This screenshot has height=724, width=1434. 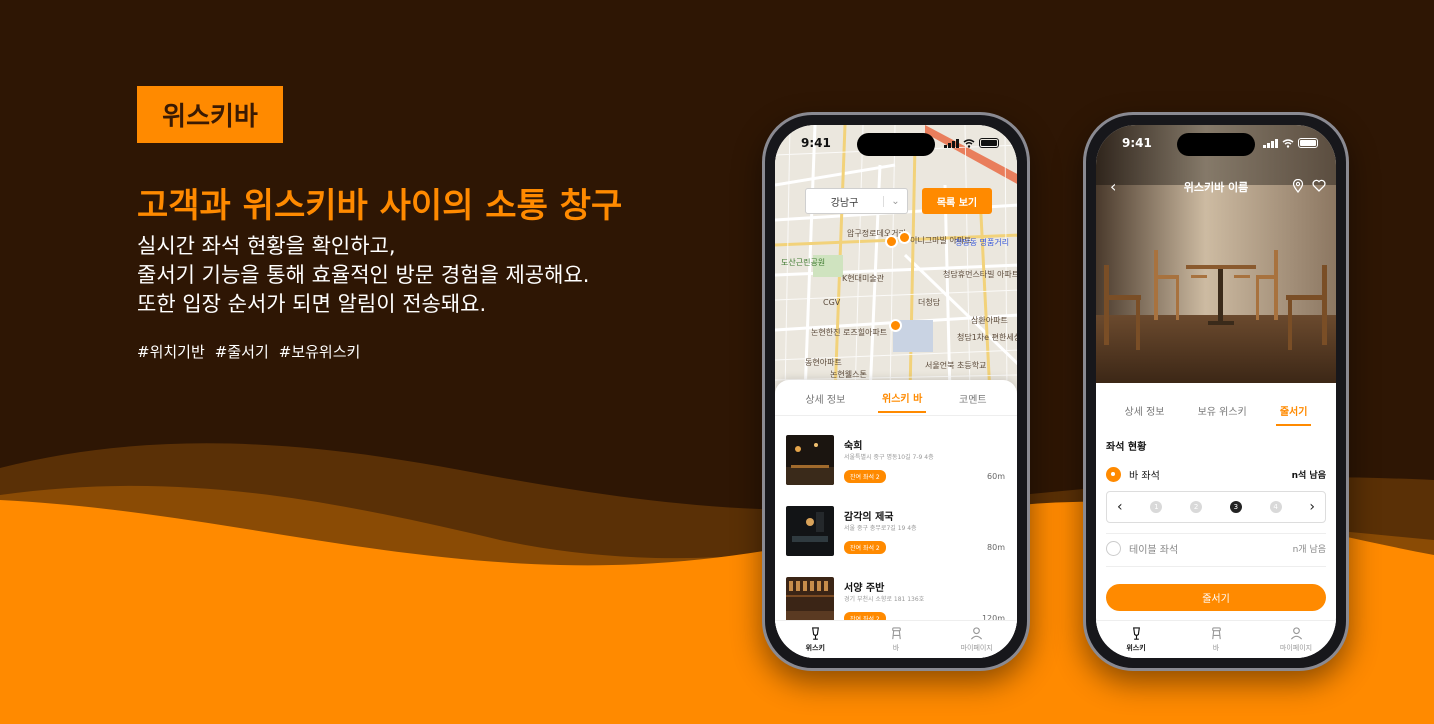 I want to click on tab-whisky-bar: 위스키 바, so click(x=902, y=397).